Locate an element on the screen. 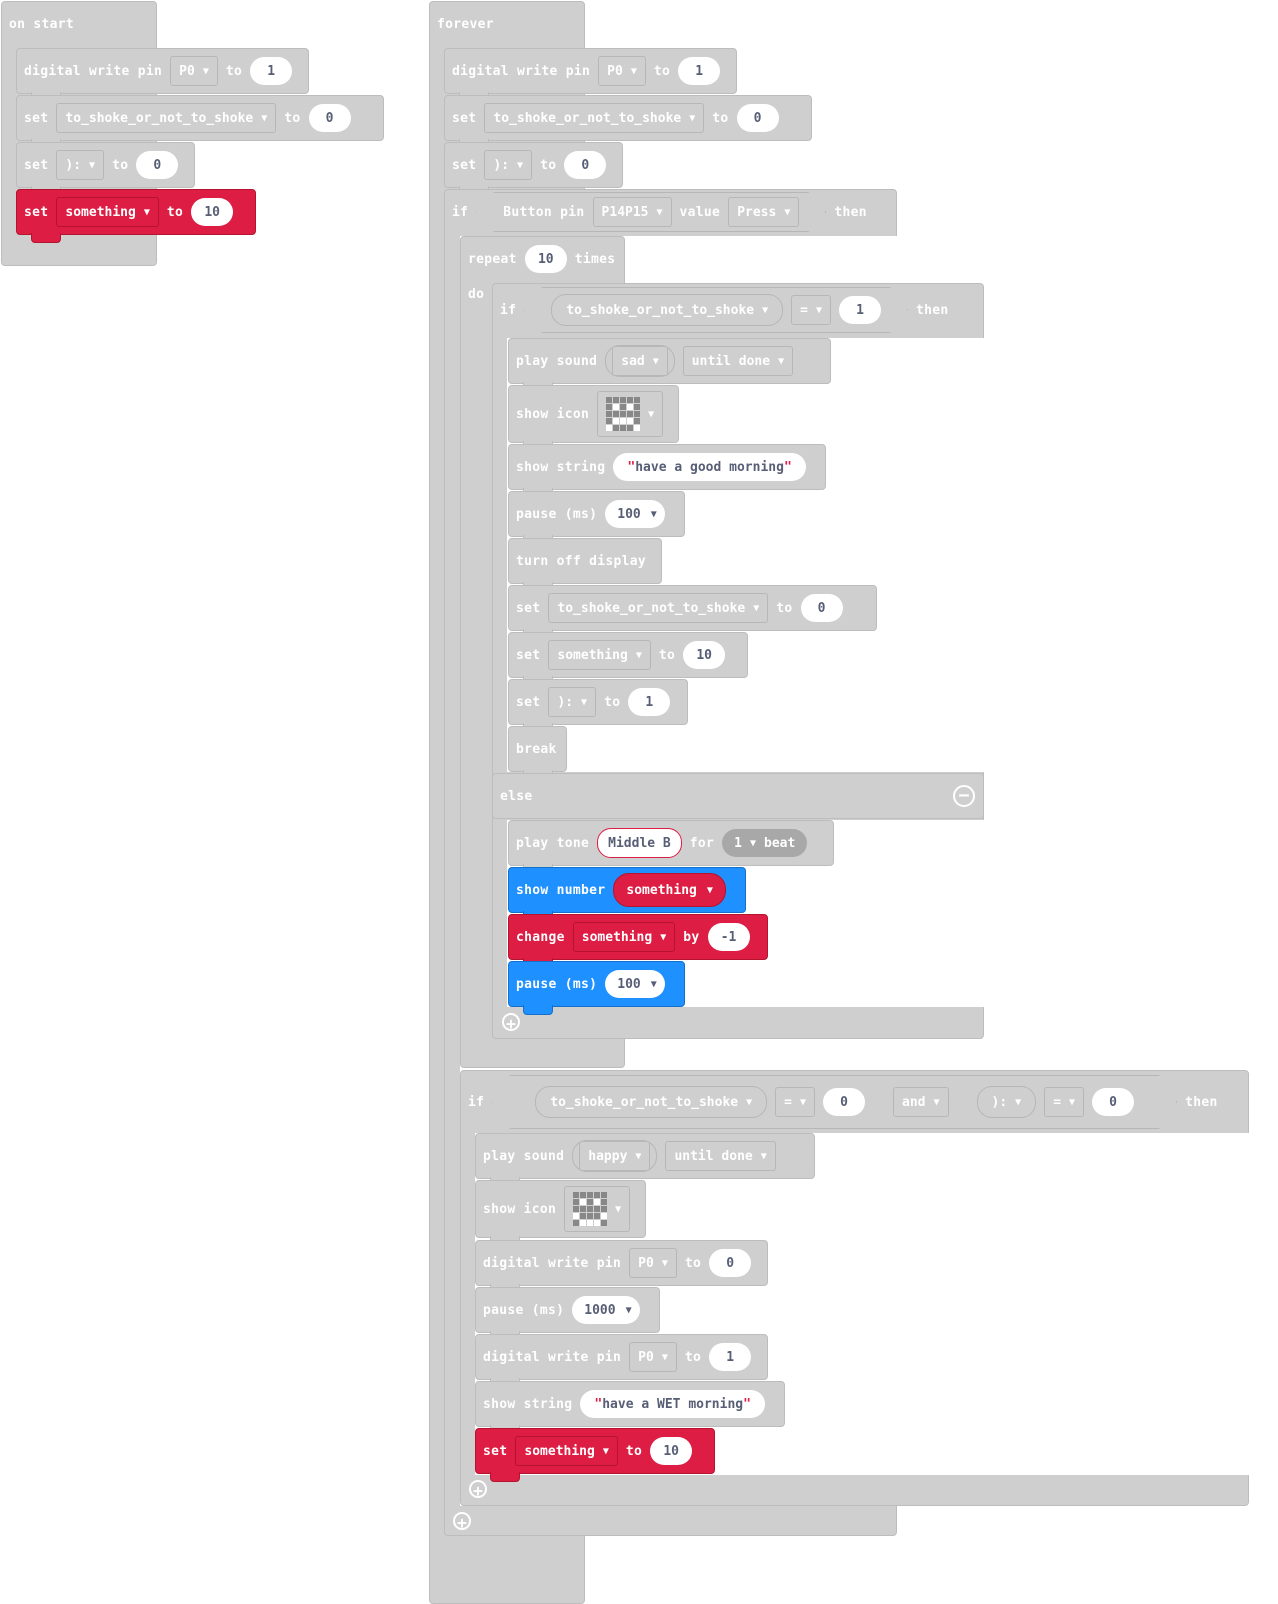  string-input: " have a WET morning " is located at coordinates (672, 1404).